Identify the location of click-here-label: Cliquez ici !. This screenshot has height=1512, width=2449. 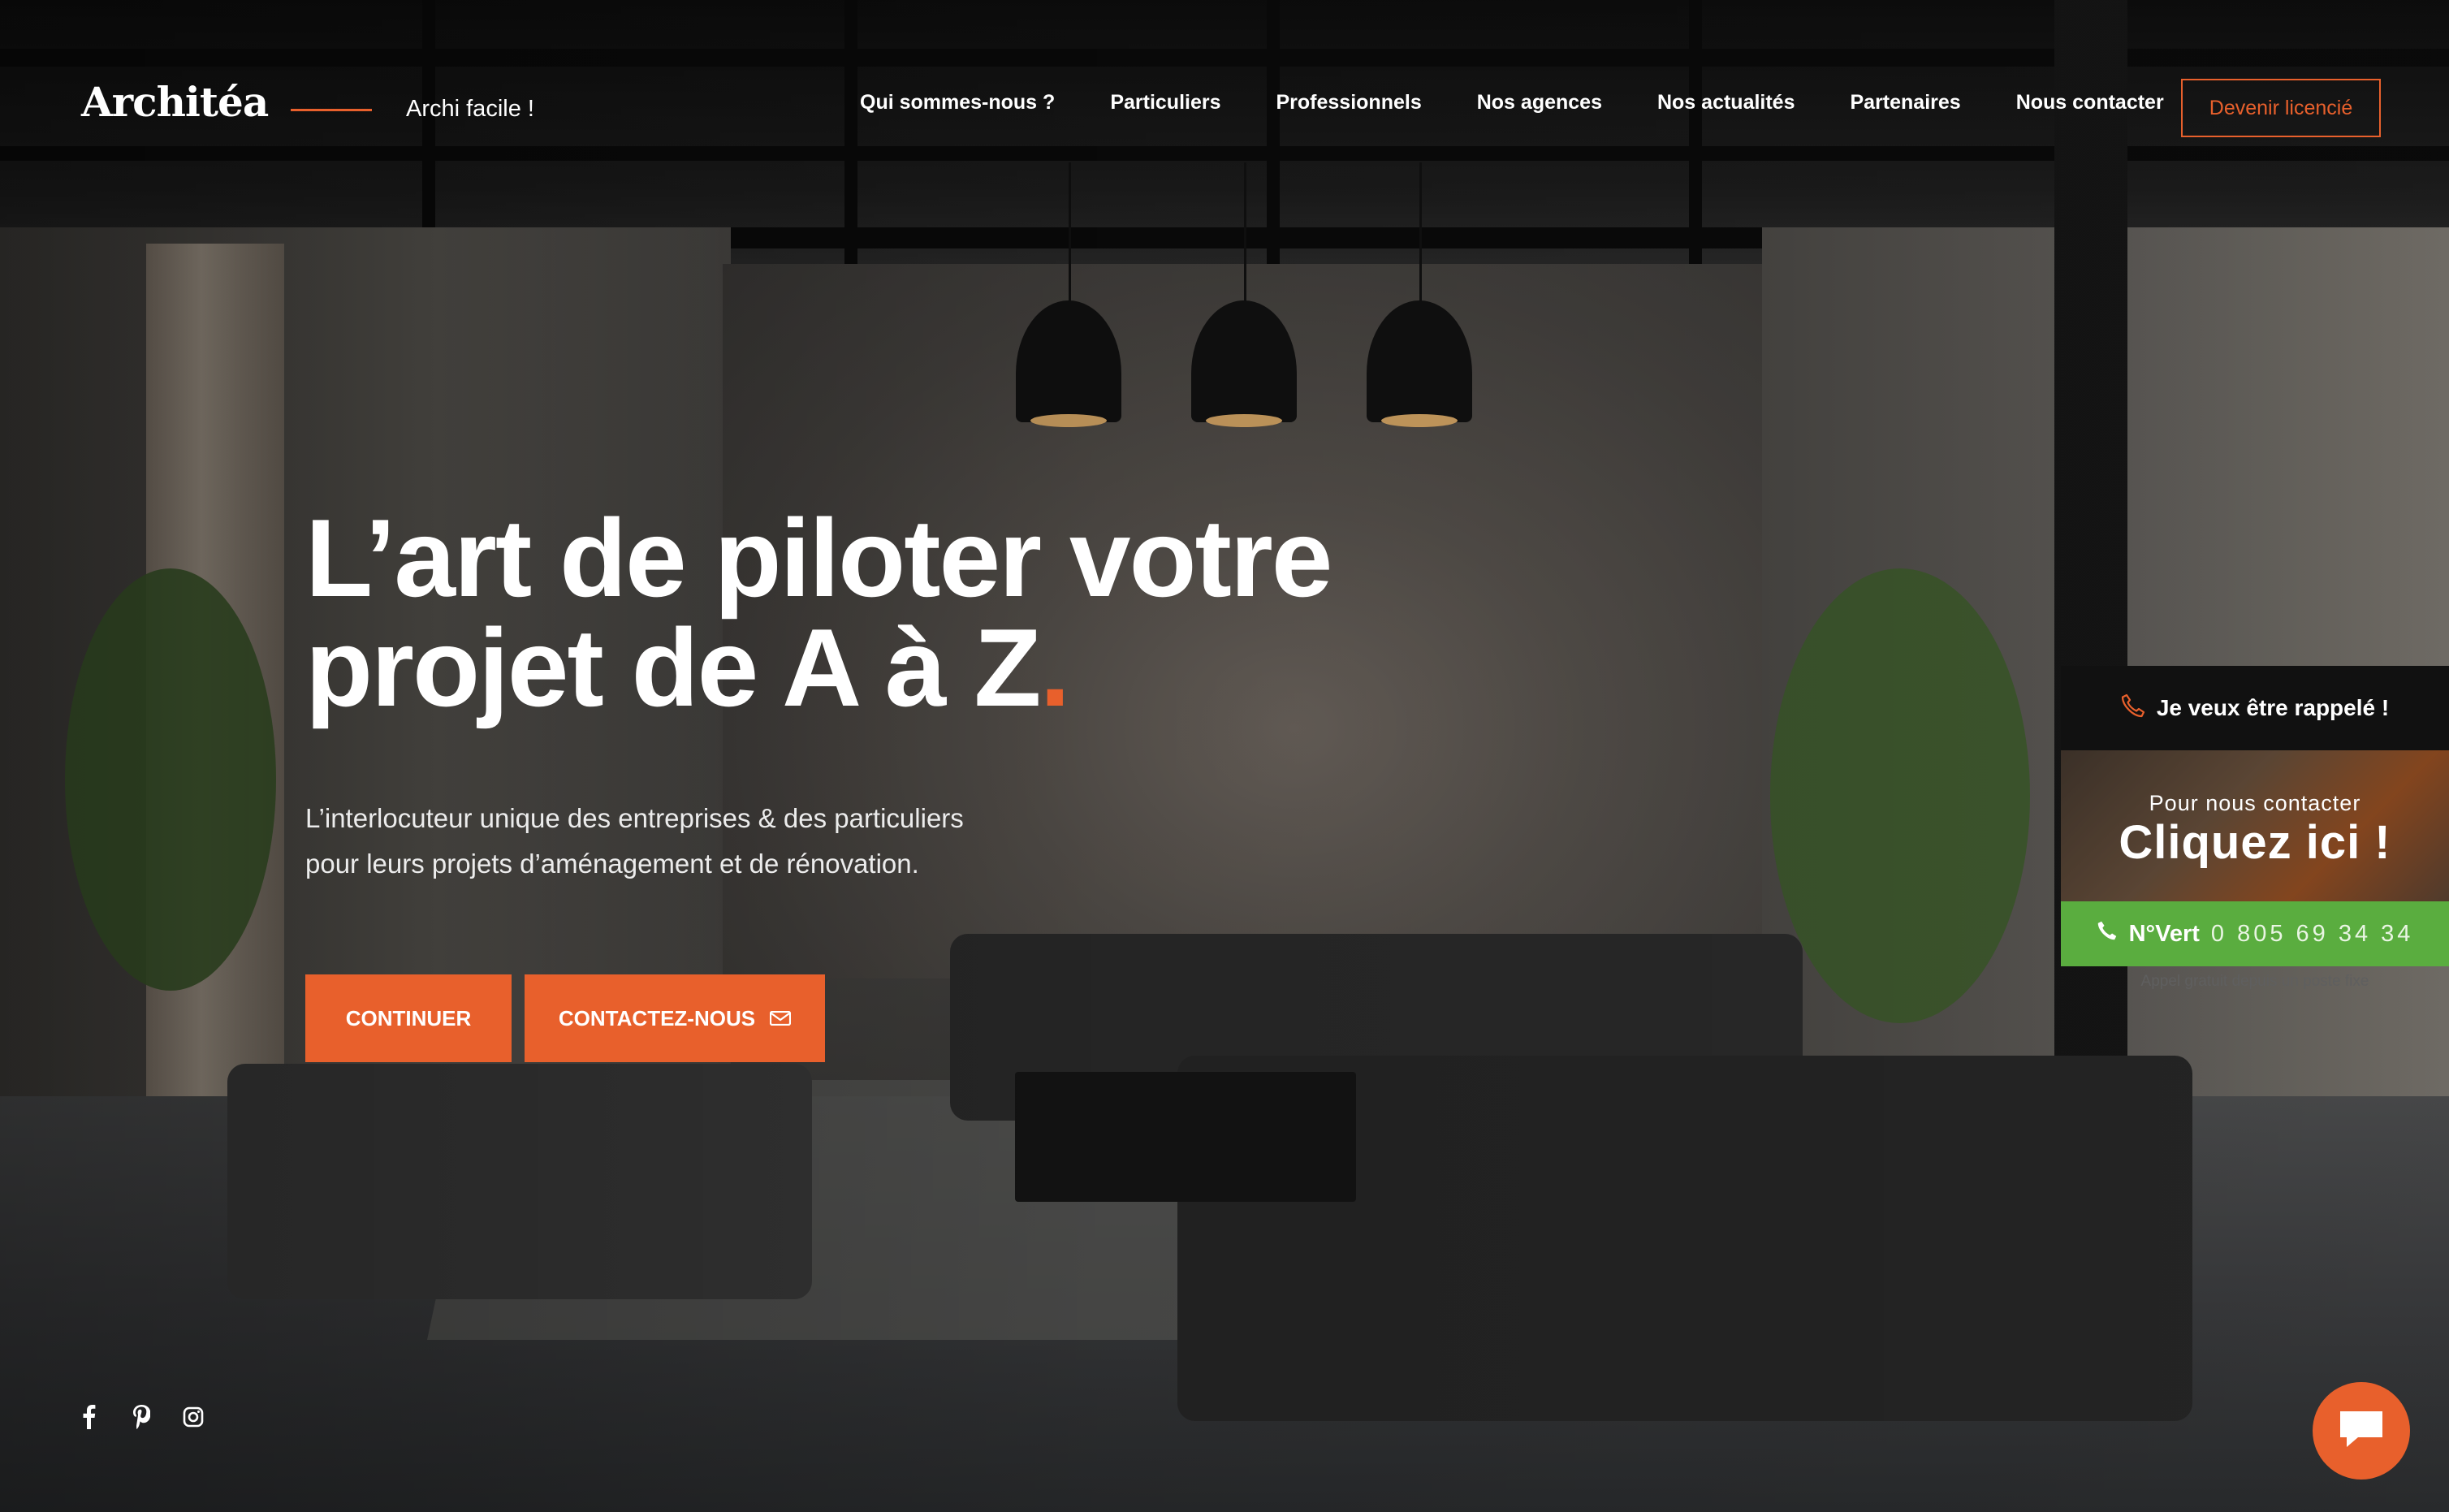
(2255, 842).